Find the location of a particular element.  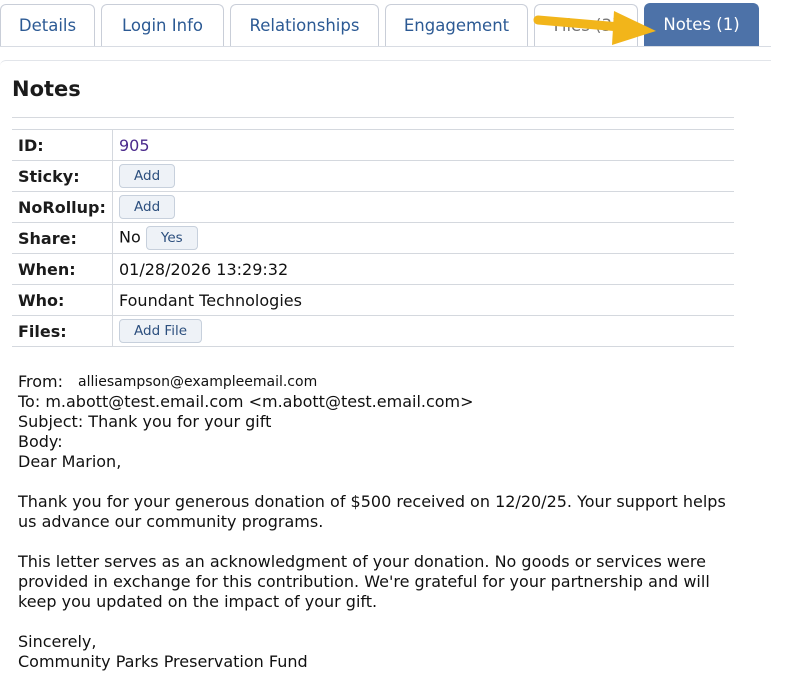

add-file-button: Add File is located at coordinates (161, 331).